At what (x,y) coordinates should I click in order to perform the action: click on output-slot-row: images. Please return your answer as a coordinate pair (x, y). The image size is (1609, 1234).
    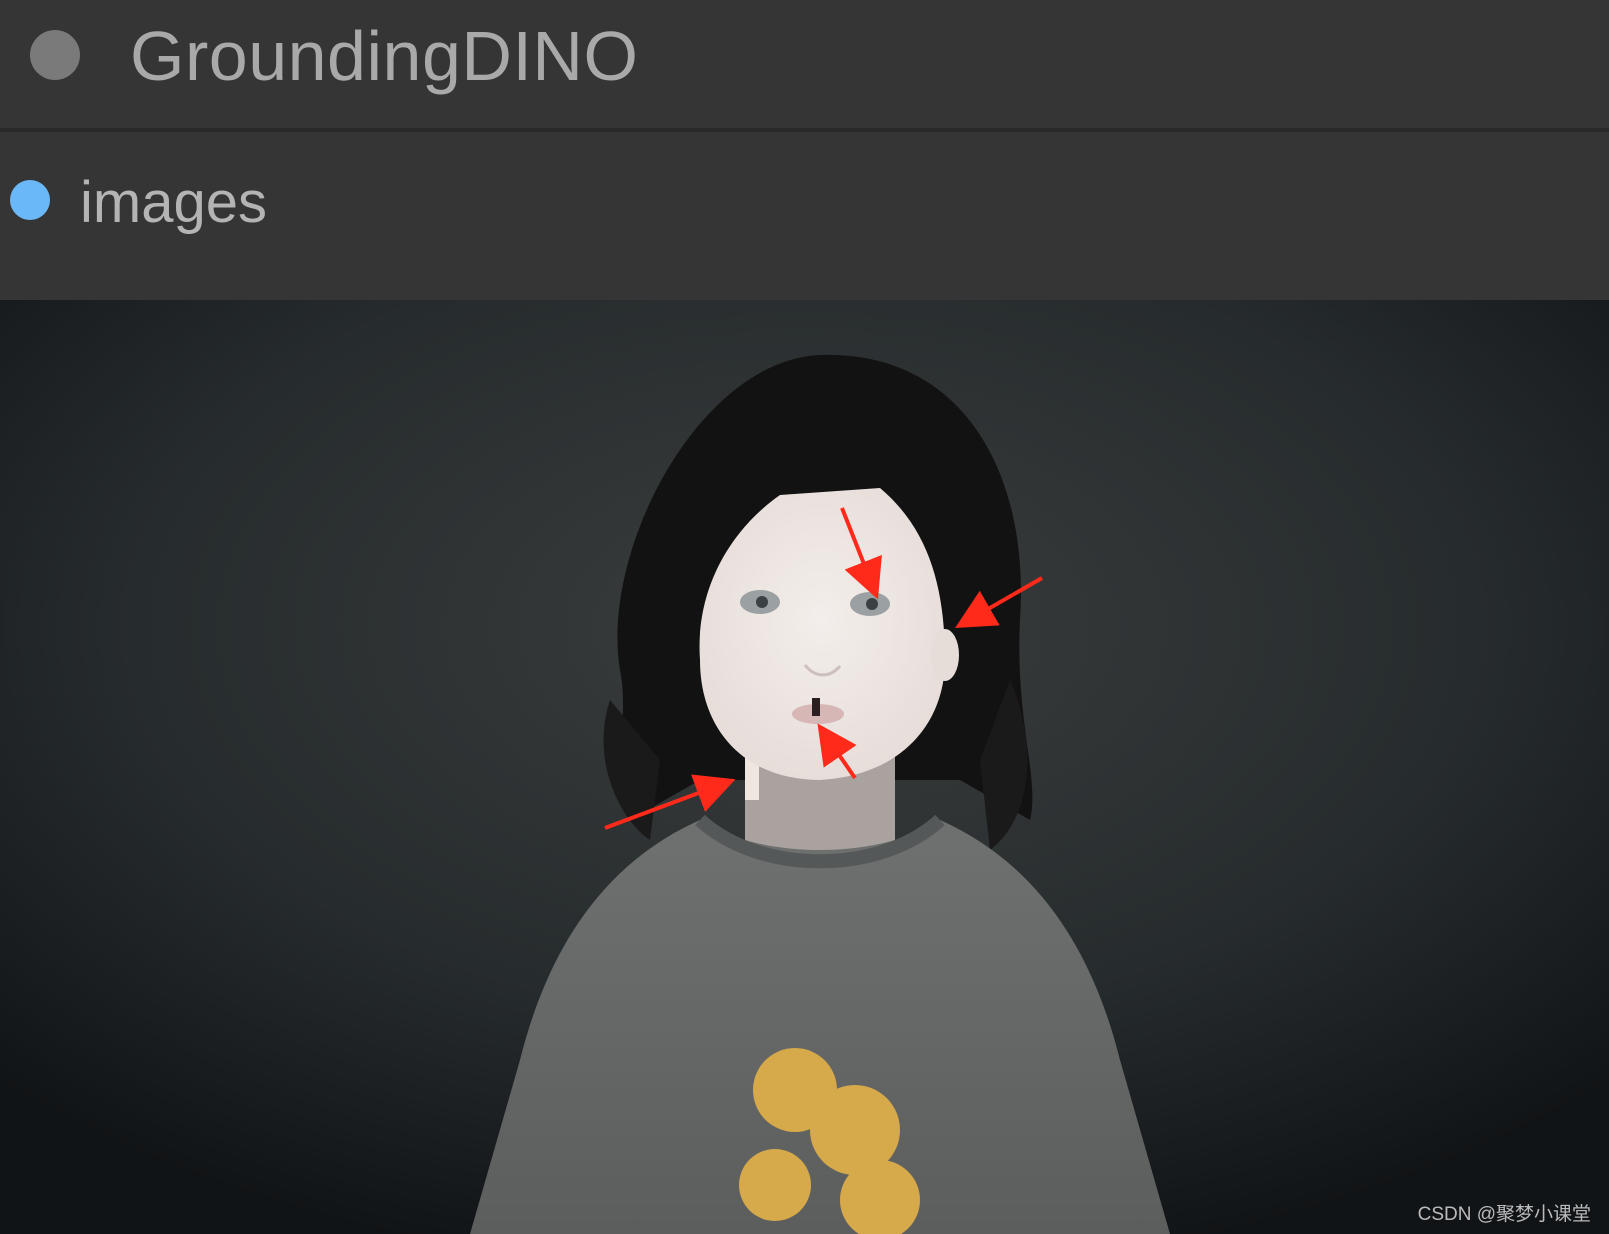
    Looking at the image, I should click on (804, 216).